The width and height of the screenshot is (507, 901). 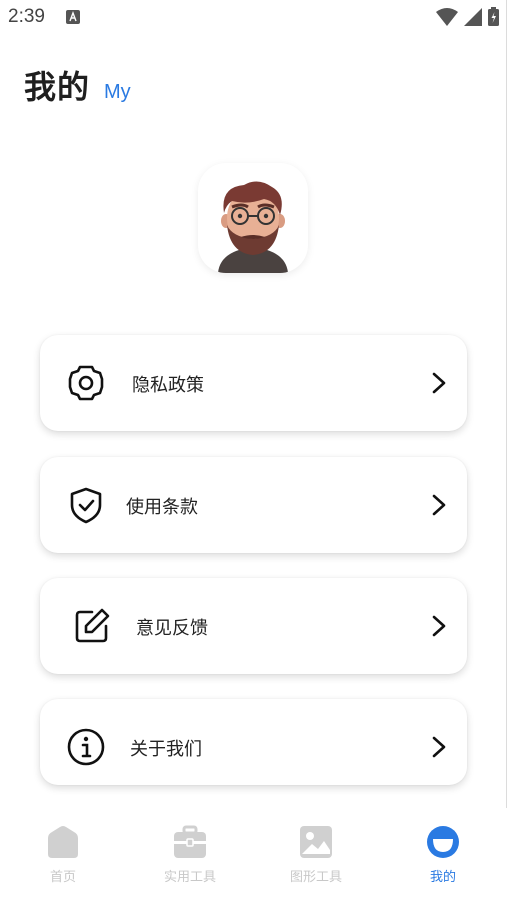 I want to click on page-header: 我的 My, so click(x=77, y=85).